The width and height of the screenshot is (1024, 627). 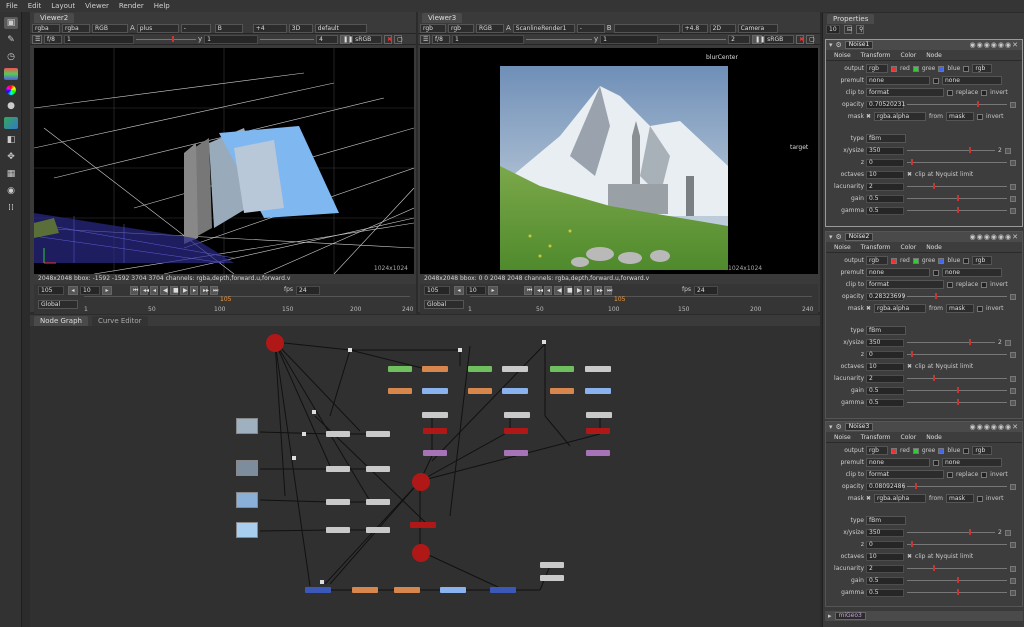 I want to click on xysize-field: 350, so click(x=885, y=342).